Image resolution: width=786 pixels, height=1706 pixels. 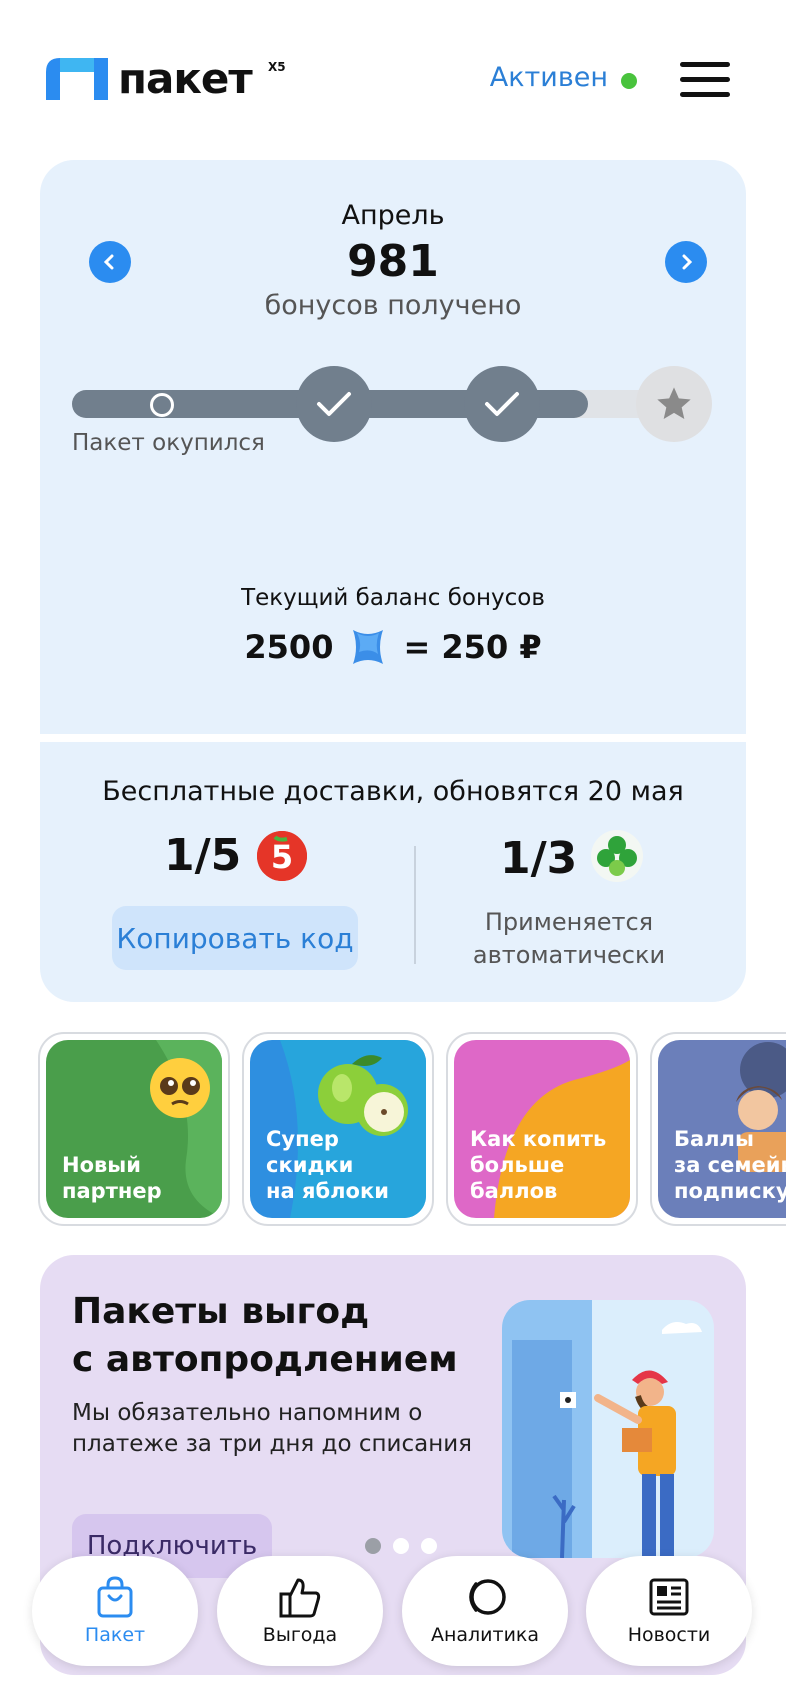 What do you see at coordinates (115, 1635) in the screenshot?
I see `tab-label: Пакет` at bounding box center [115, 1635].